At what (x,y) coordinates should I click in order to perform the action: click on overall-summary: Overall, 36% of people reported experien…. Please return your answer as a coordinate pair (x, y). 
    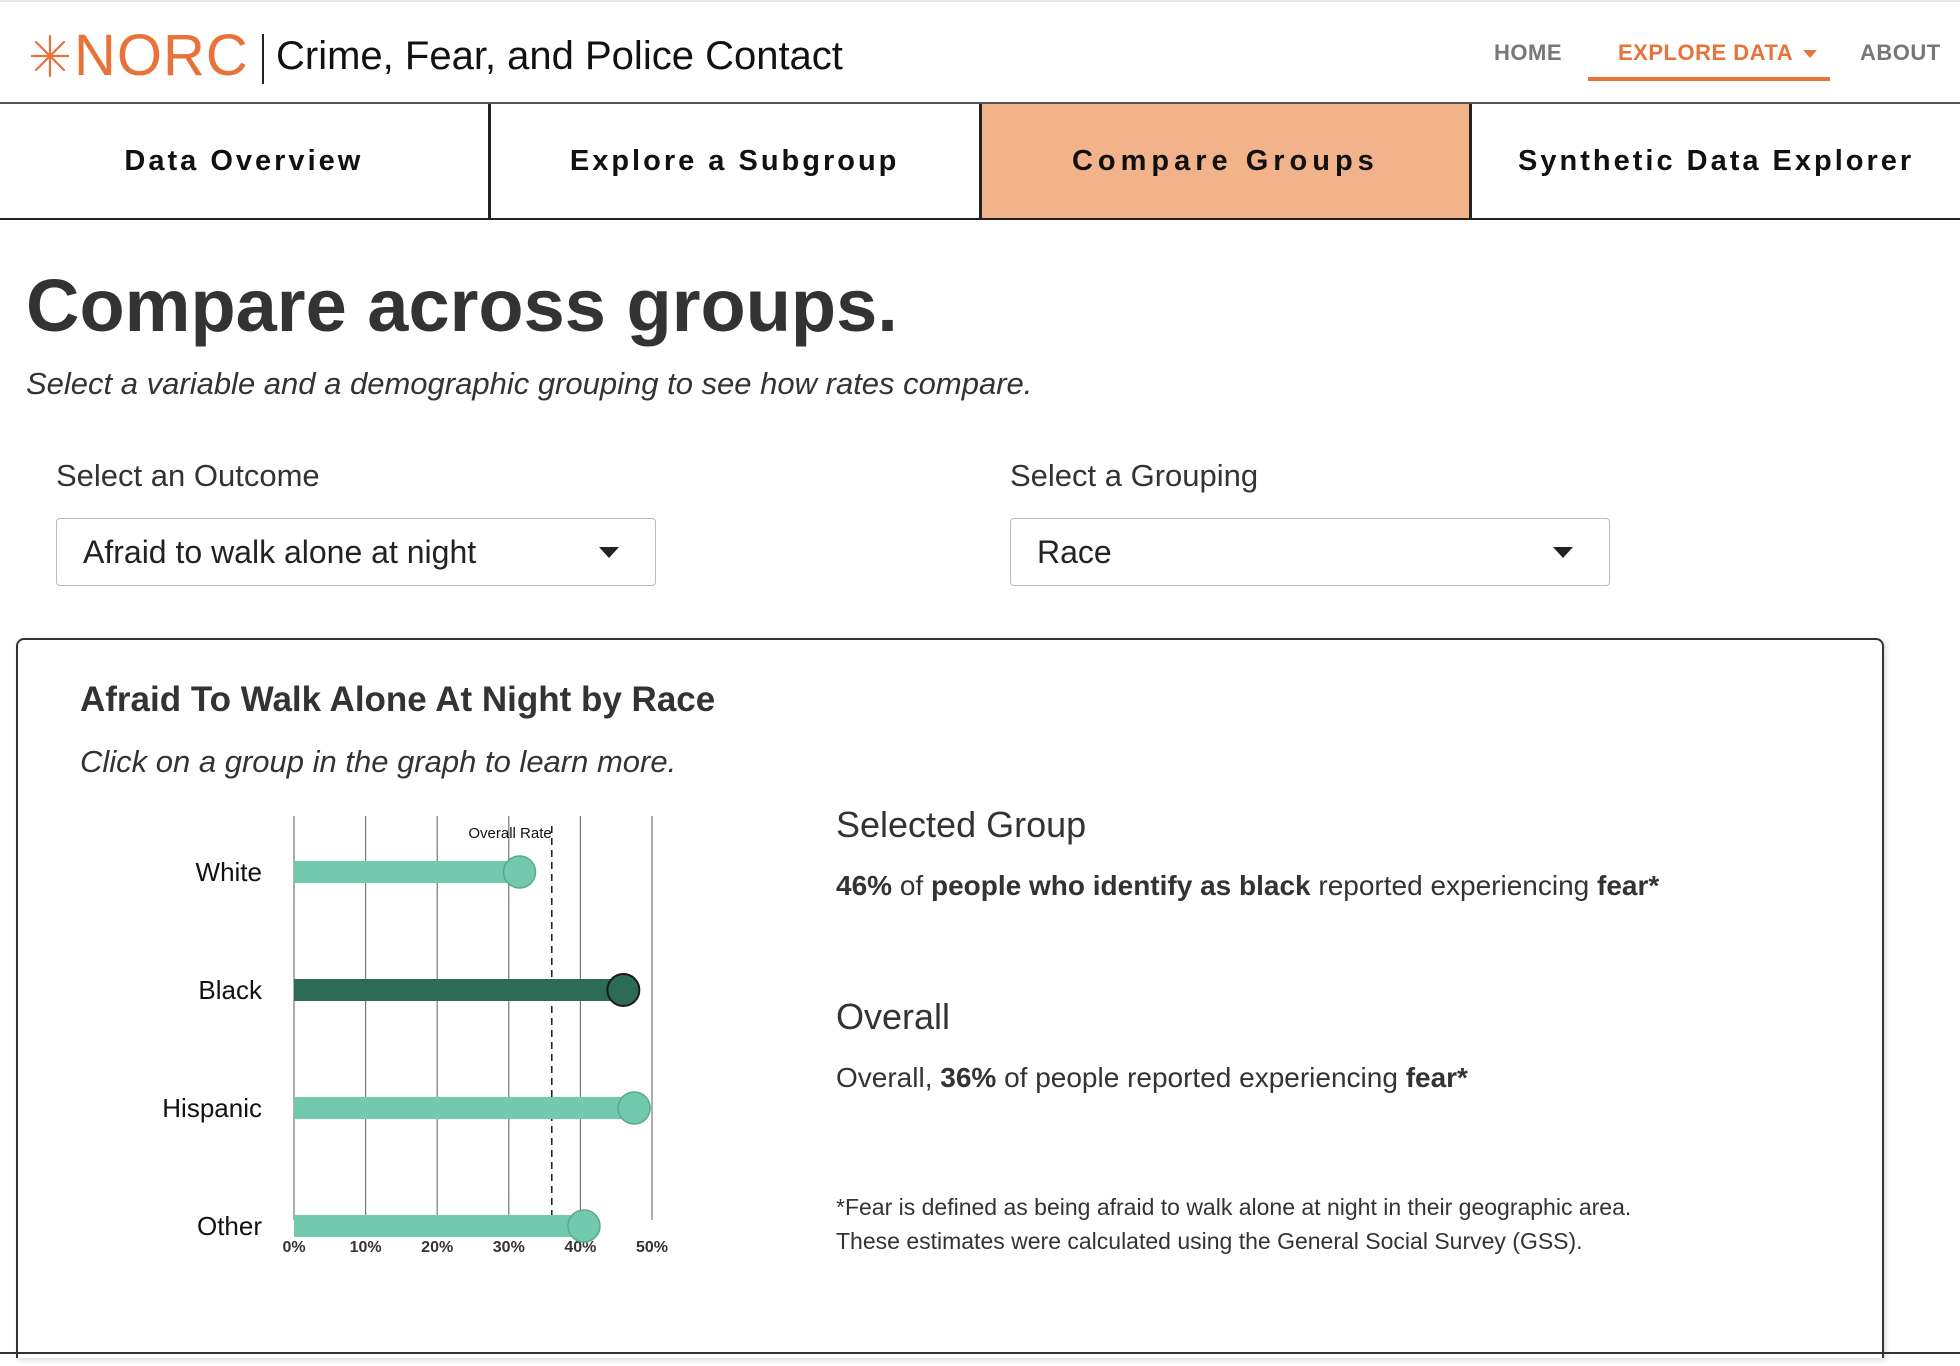
    Looking at the image, I should click on (1152, 1078).